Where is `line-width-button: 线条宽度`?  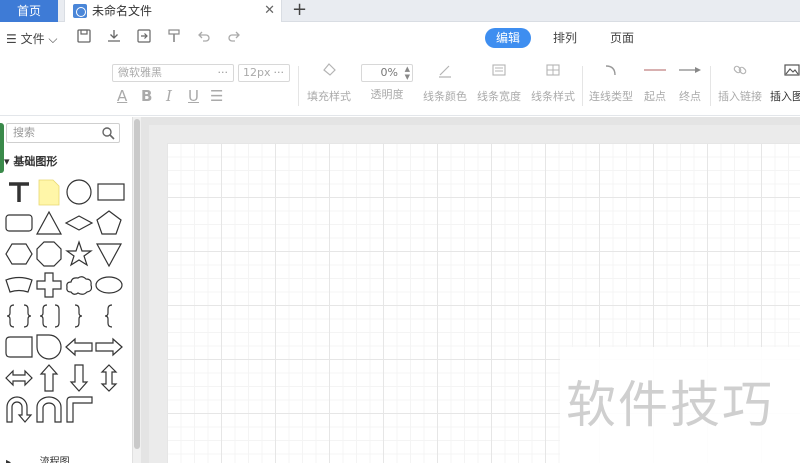
line-width-button: 线条宽度 is located at coordinates (499, 82).